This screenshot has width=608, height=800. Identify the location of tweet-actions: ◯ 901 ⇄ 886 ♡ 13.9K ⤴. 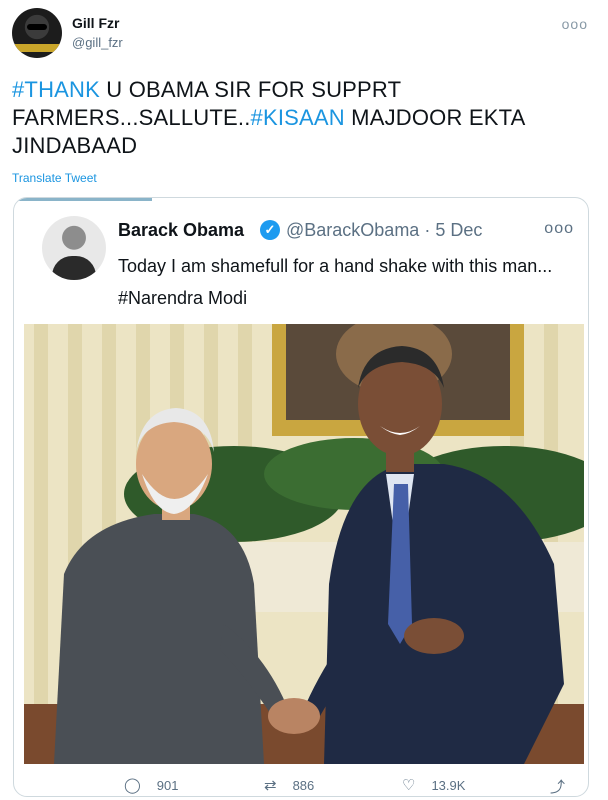
(301, 783).